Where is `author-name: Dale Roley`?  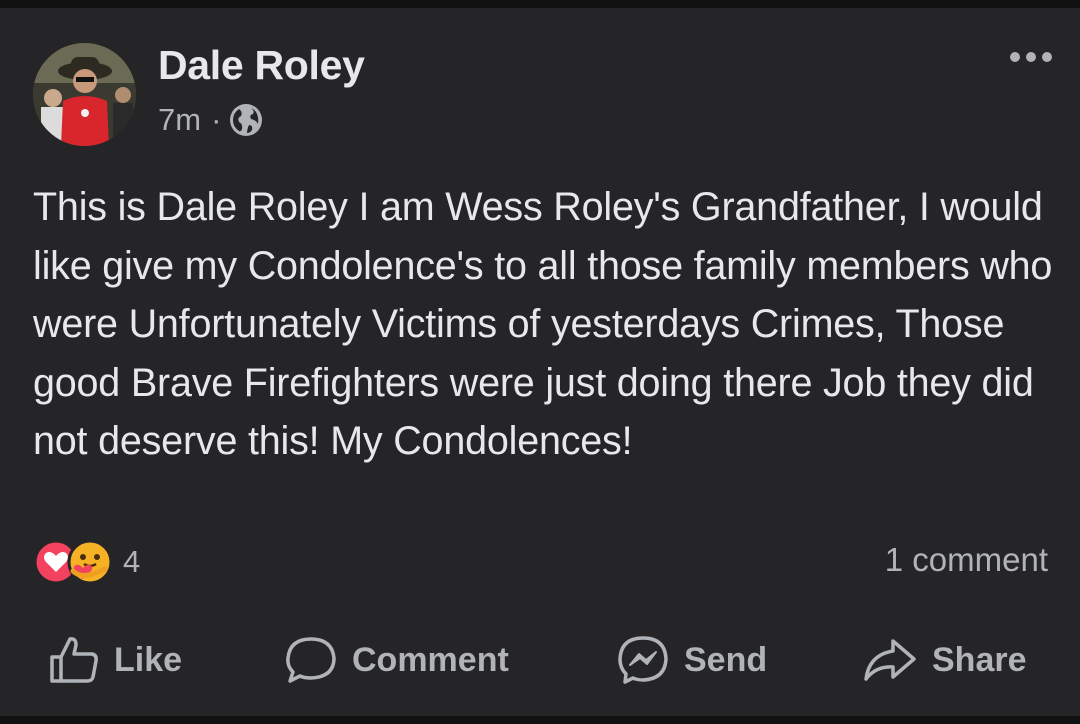 author-name: Dale Roley is located at coordinates (261, 65).